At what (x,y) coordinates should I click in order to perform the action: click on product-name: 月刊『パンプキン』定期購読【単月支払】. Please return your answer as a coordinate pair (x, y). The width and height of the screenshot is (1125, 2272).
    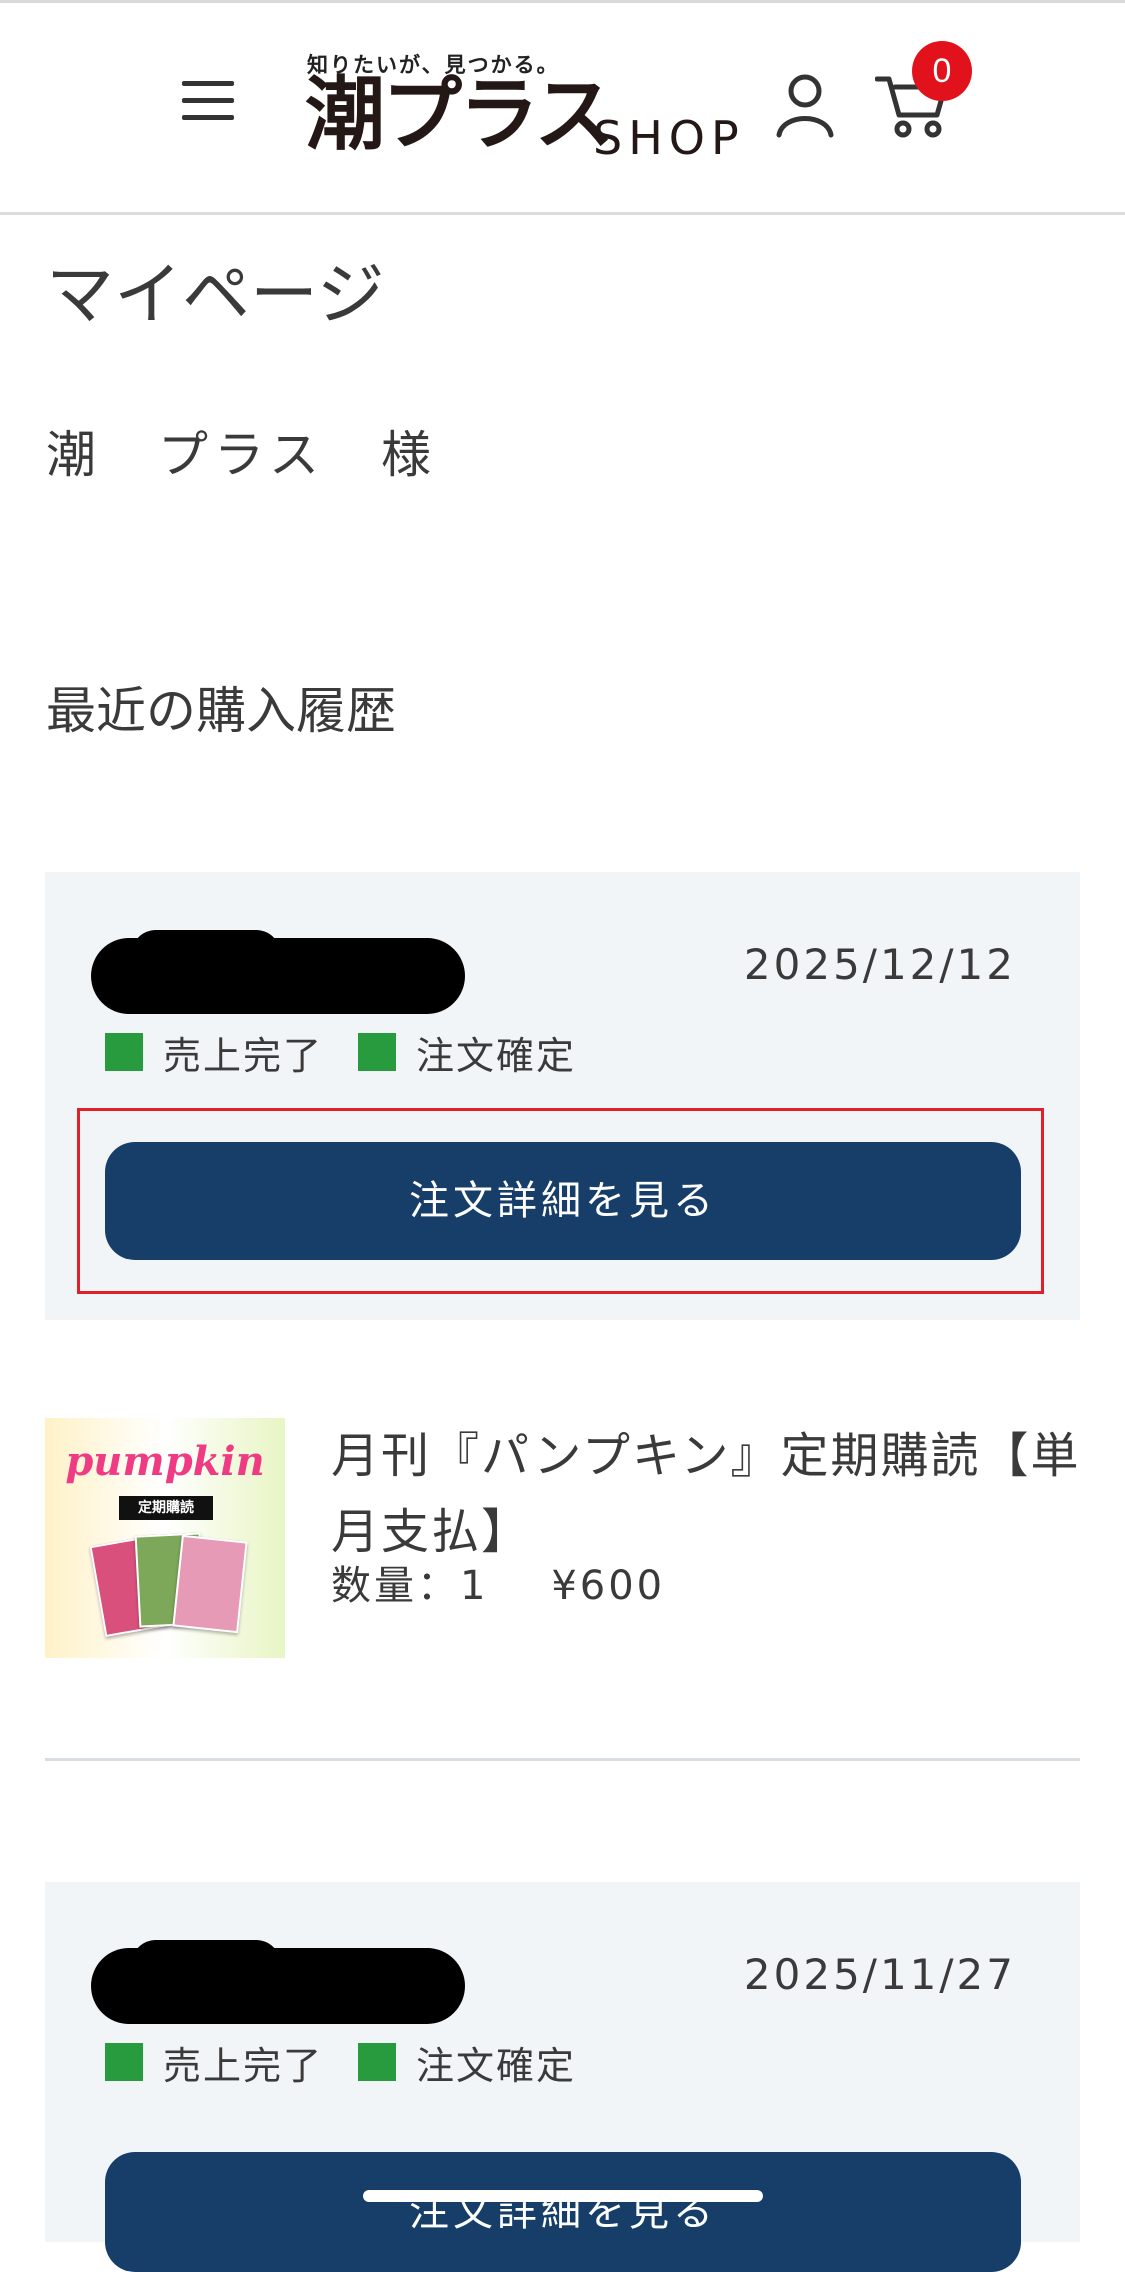
    Looking at the image, I should click on (711, 1494).